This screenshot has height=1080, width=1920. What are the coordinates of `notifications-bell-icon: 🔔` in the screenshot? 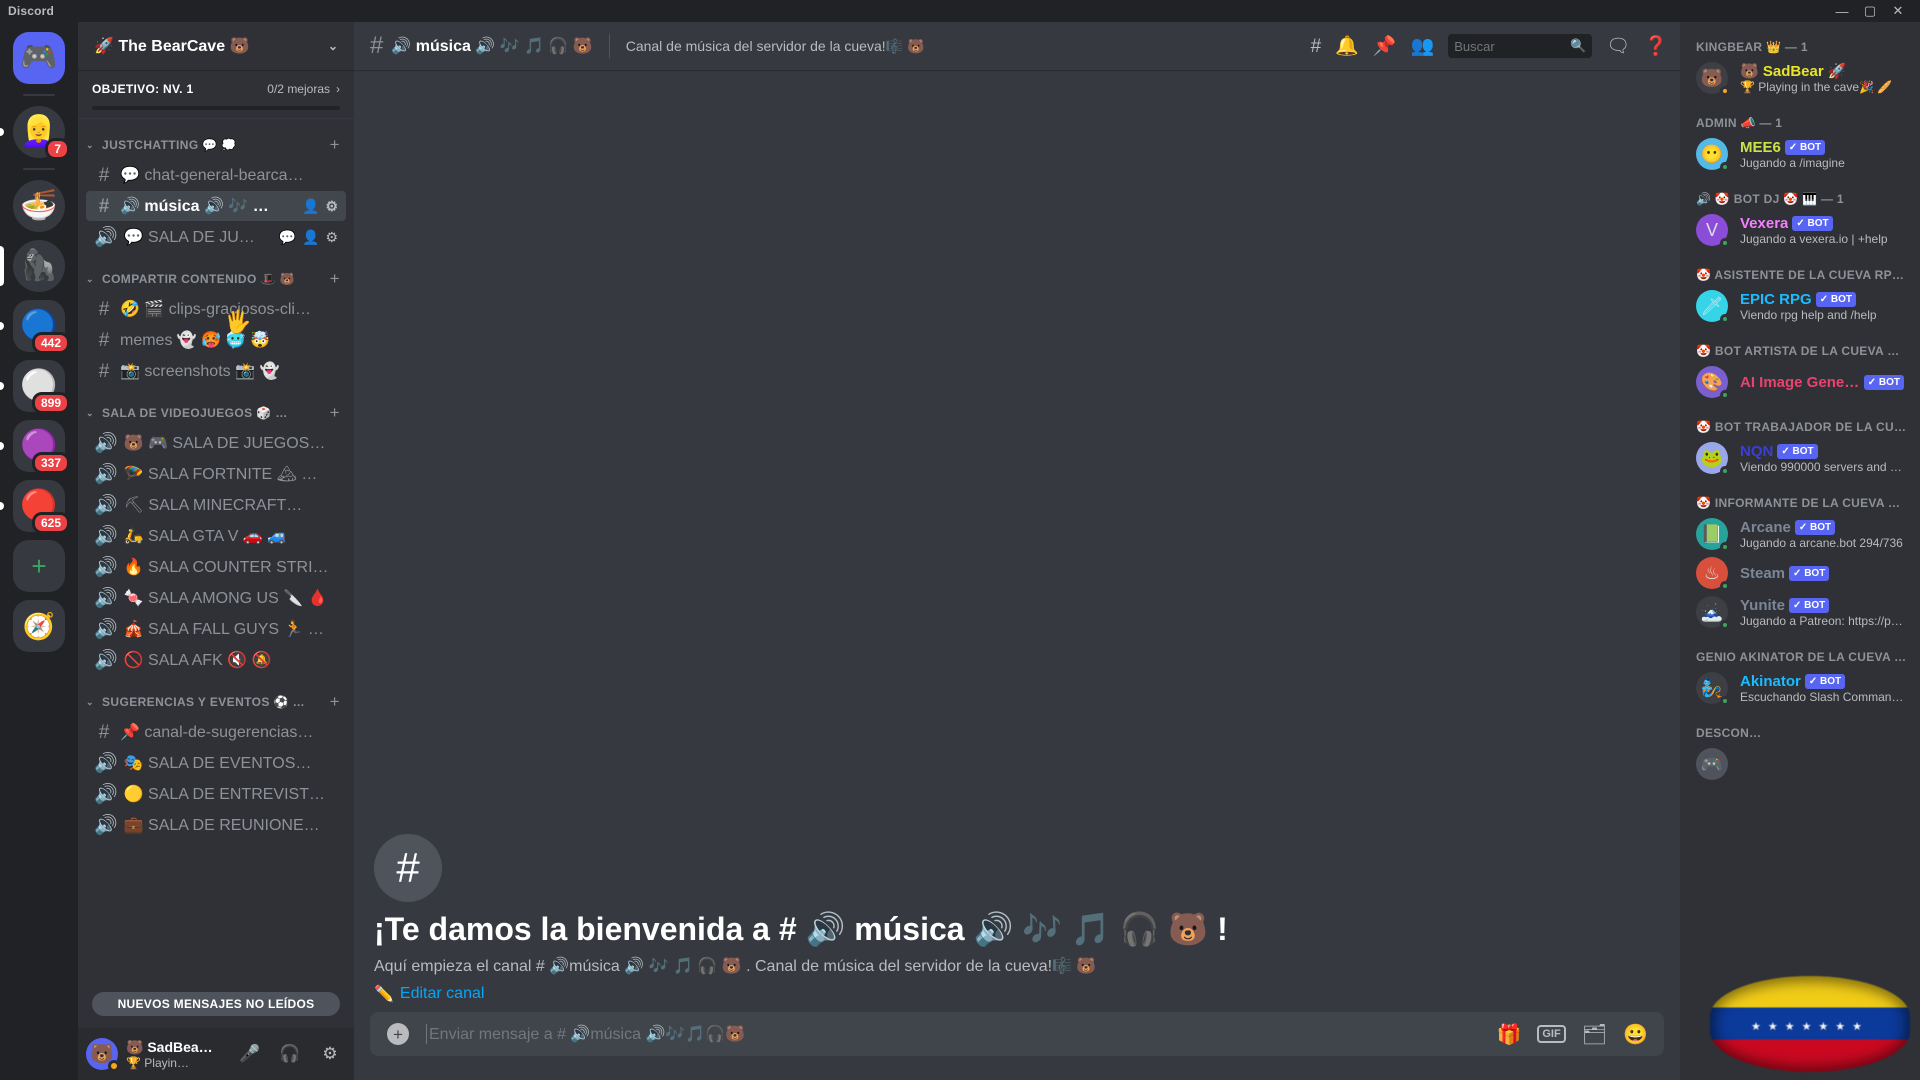 It's located at (1347, 46).